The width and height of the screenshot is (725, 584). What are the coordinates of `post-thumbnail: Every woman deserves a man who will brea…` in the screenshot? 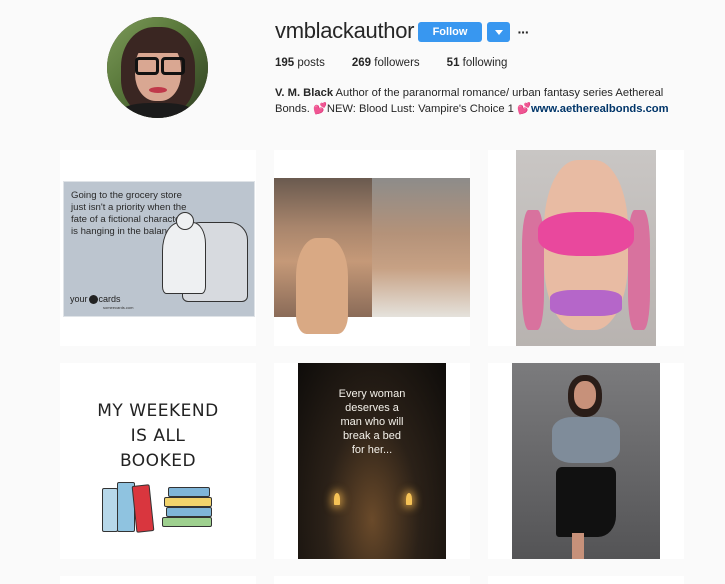 It's located at (372, 461).